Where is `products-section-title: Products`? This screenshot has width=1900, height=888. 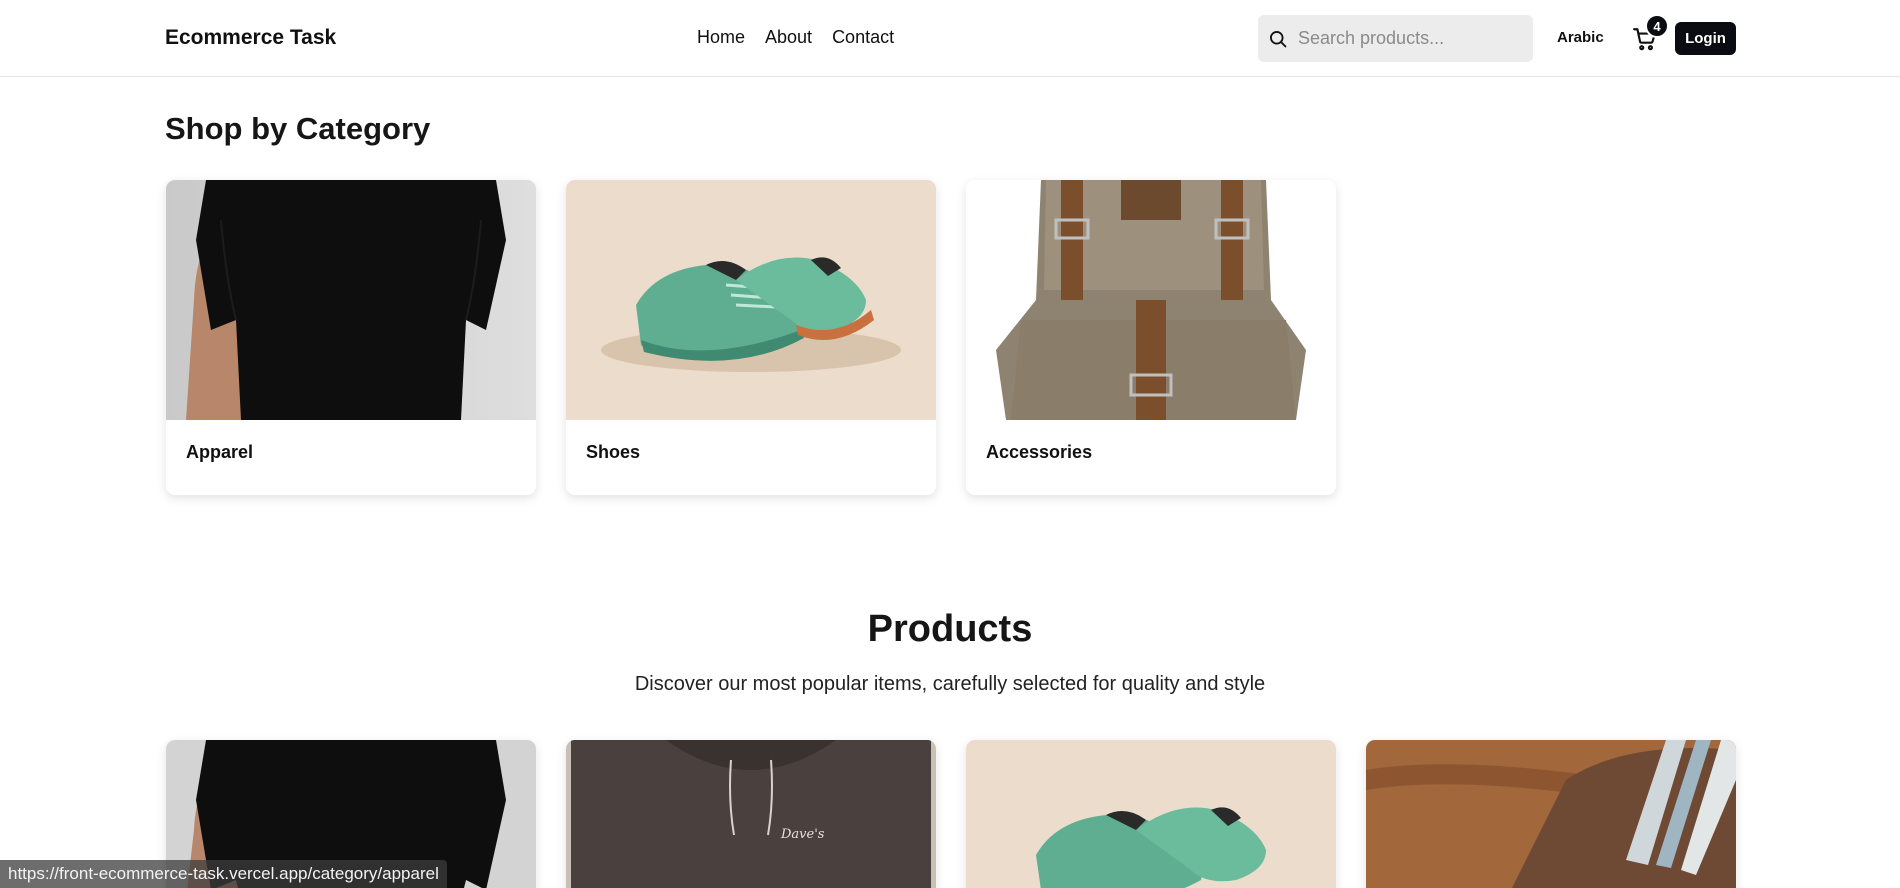
products-section-title: Products is located at coordinates (950, 629).